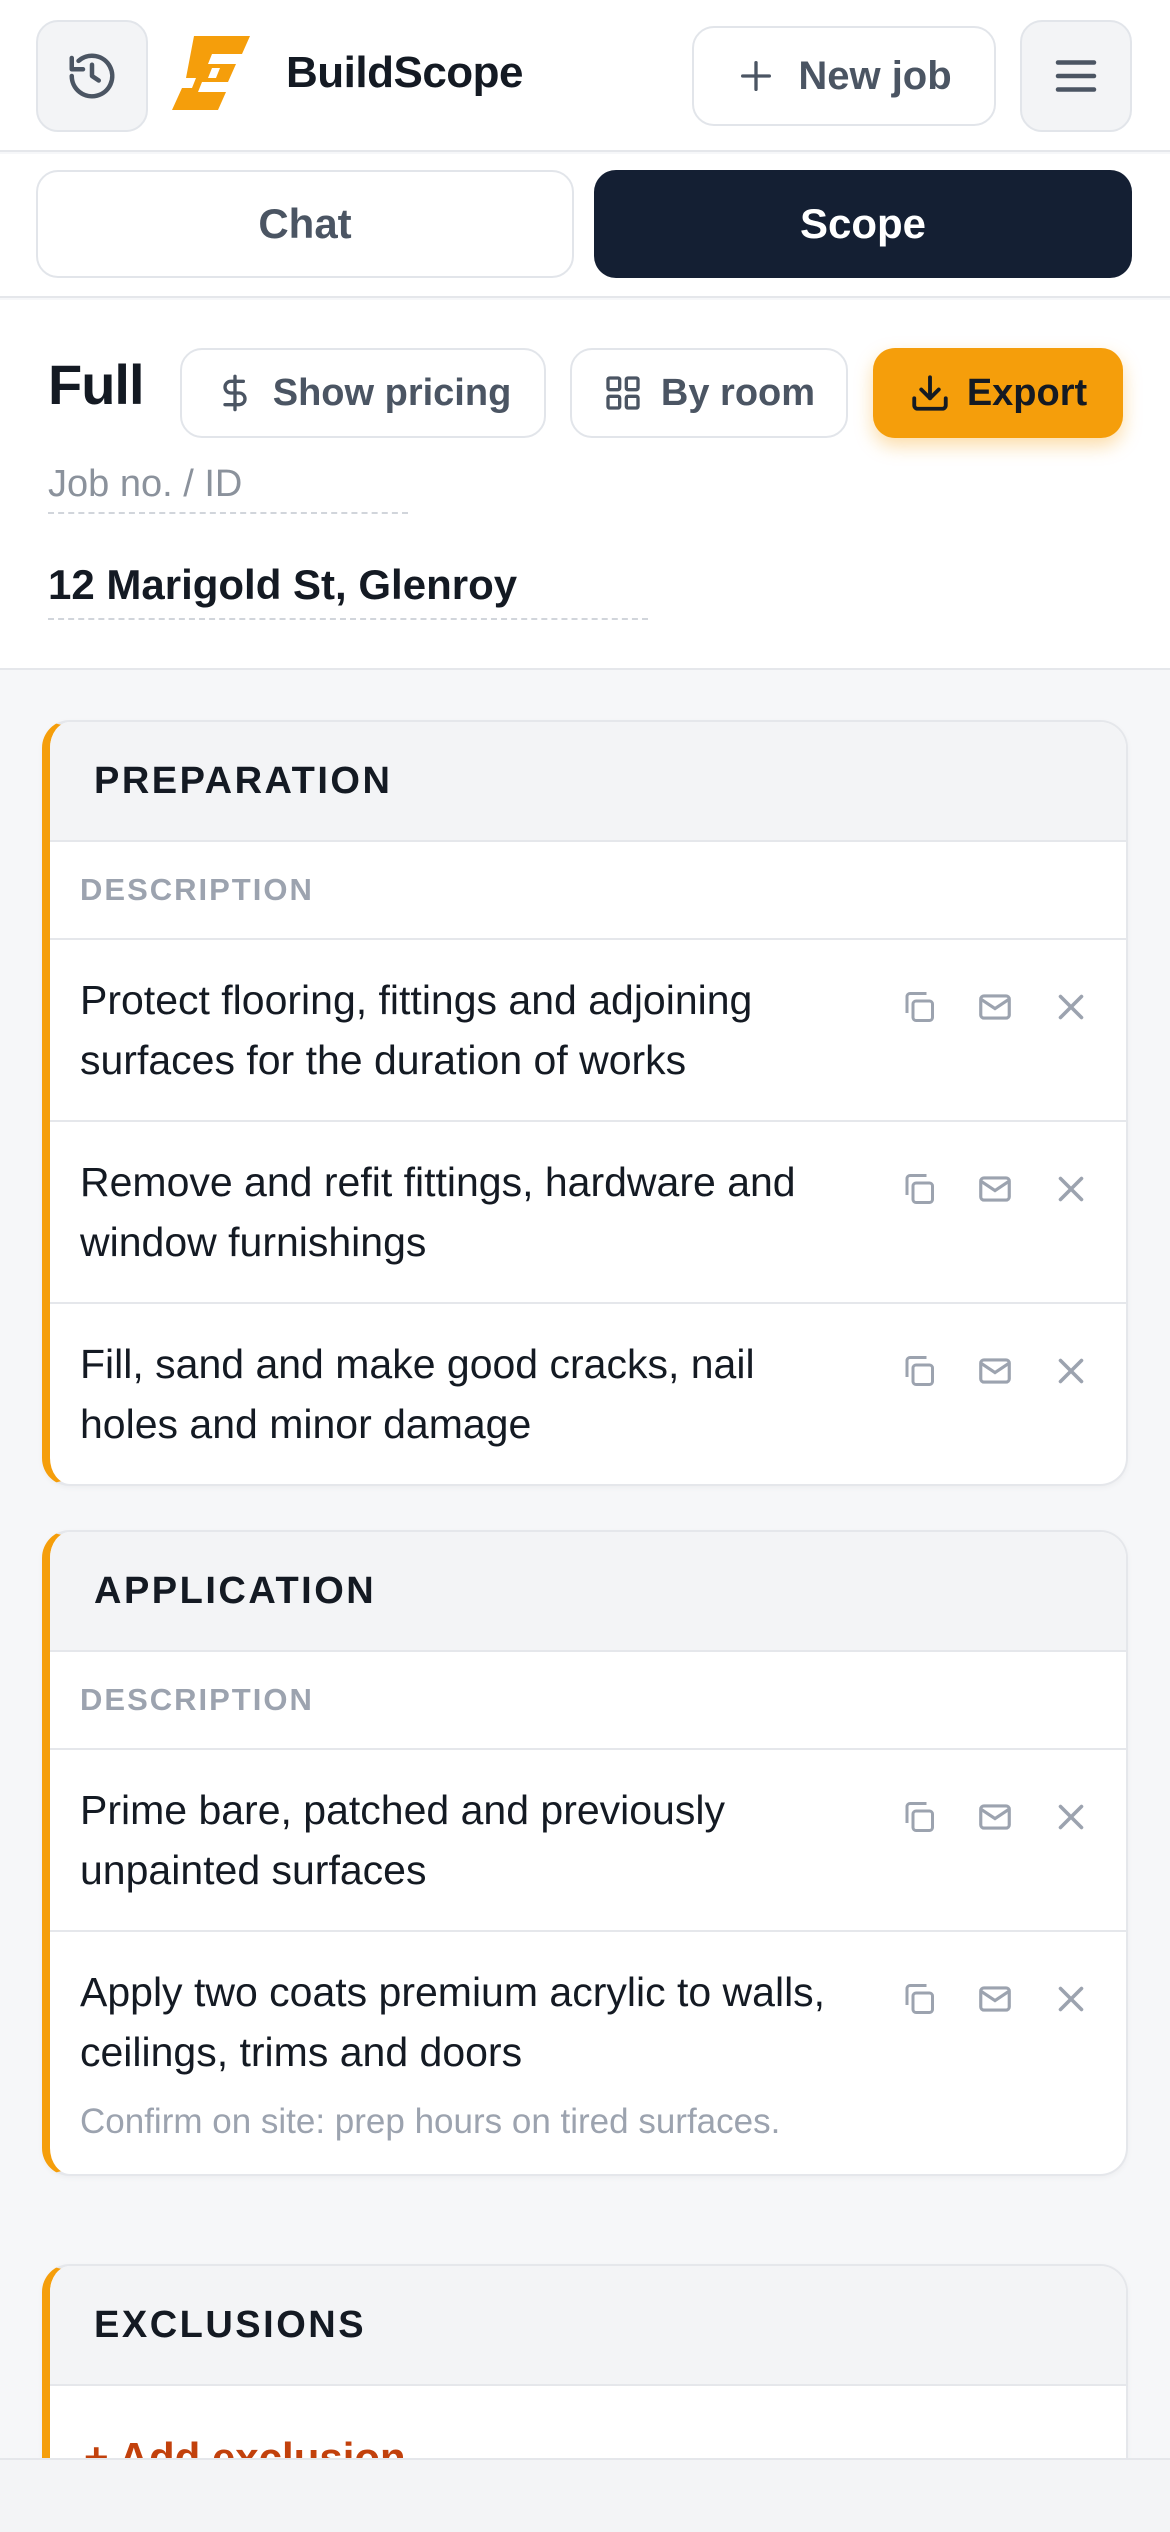 The height and width of the screenshot is (2532, 1170). Describe the element at coordinates (585, 226) in the screenshot. I see `view-tabs: Chat Scope` at that location.